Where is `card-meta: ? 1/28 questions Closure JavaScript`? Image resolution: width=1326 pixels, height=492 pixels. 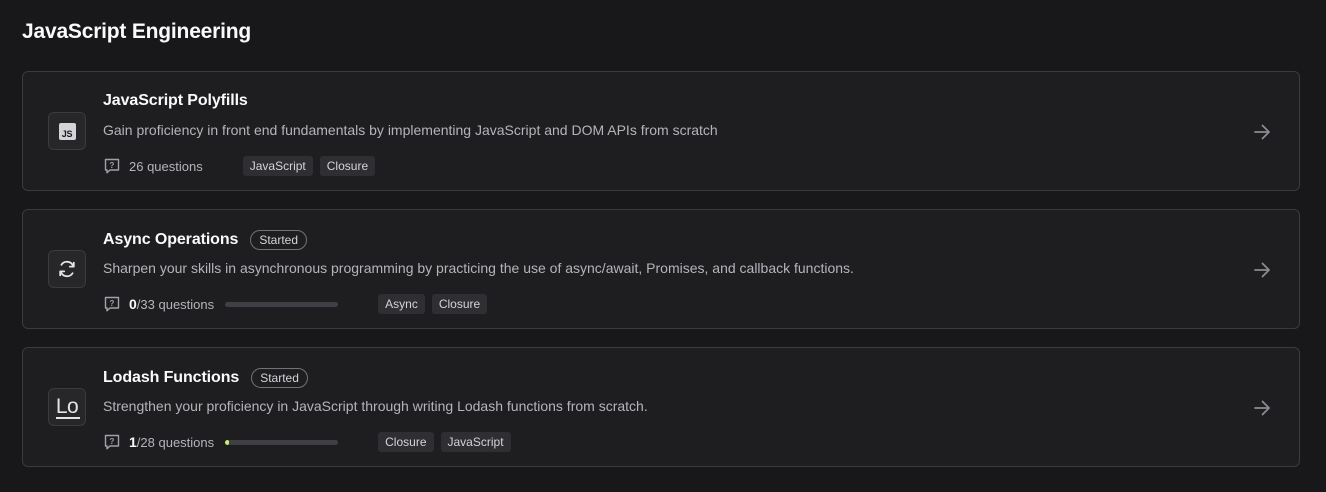 card-meta: ? 1/28 questions Closure JavaScript is located at coordinates (307, 442).